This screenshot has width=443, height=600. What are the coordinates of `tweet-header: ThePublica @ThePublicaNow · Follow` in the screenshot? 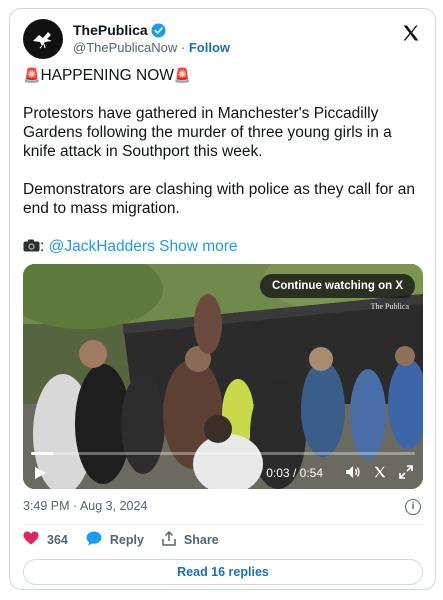 It's located at (223, 39).